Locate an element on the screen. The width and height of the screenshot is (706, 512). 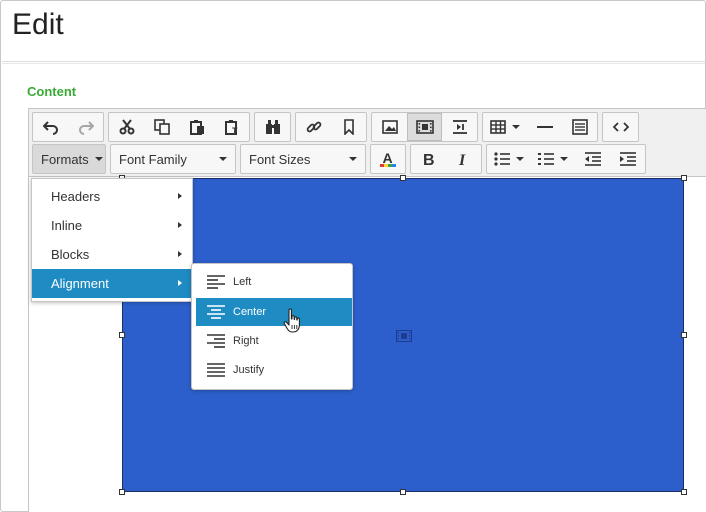
formats-dropdown: Formats is located at coordinates (69, 159).